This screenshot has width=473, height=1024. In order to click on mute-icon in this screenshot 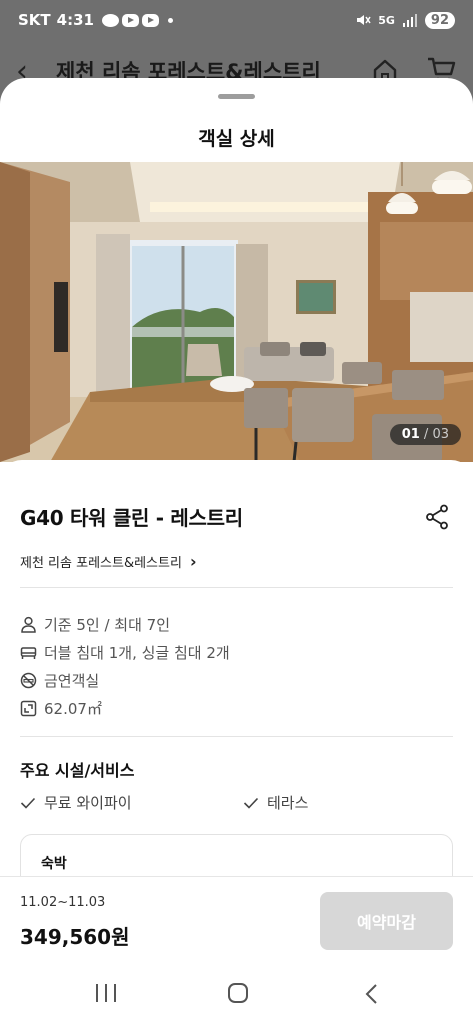, I will do `click(364, 20)`.